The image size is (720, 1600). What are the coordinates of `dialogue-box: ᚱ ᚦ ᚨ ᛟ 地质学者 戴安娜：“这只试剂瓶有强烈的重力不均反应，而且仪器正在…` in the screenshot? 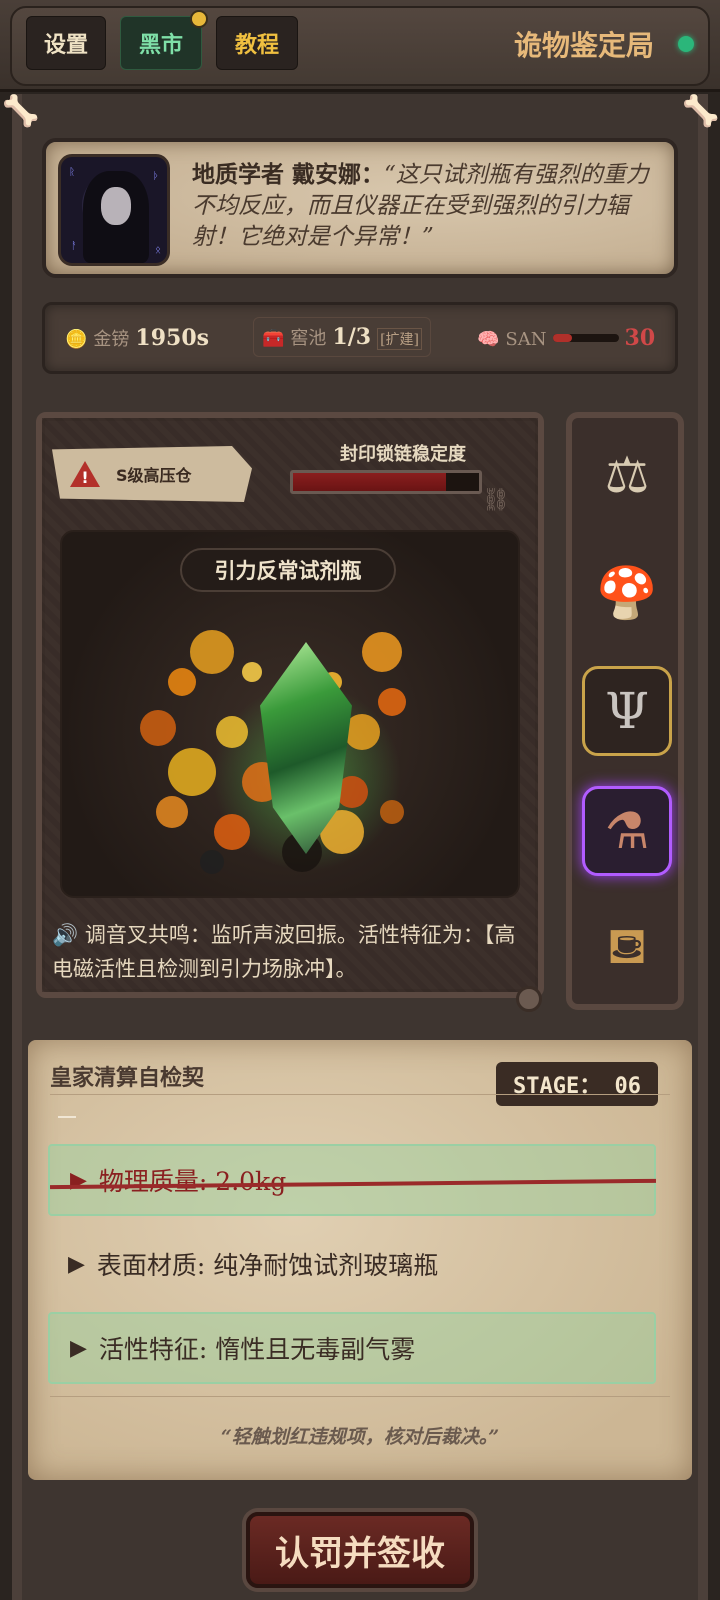 It's located at (360, 208).